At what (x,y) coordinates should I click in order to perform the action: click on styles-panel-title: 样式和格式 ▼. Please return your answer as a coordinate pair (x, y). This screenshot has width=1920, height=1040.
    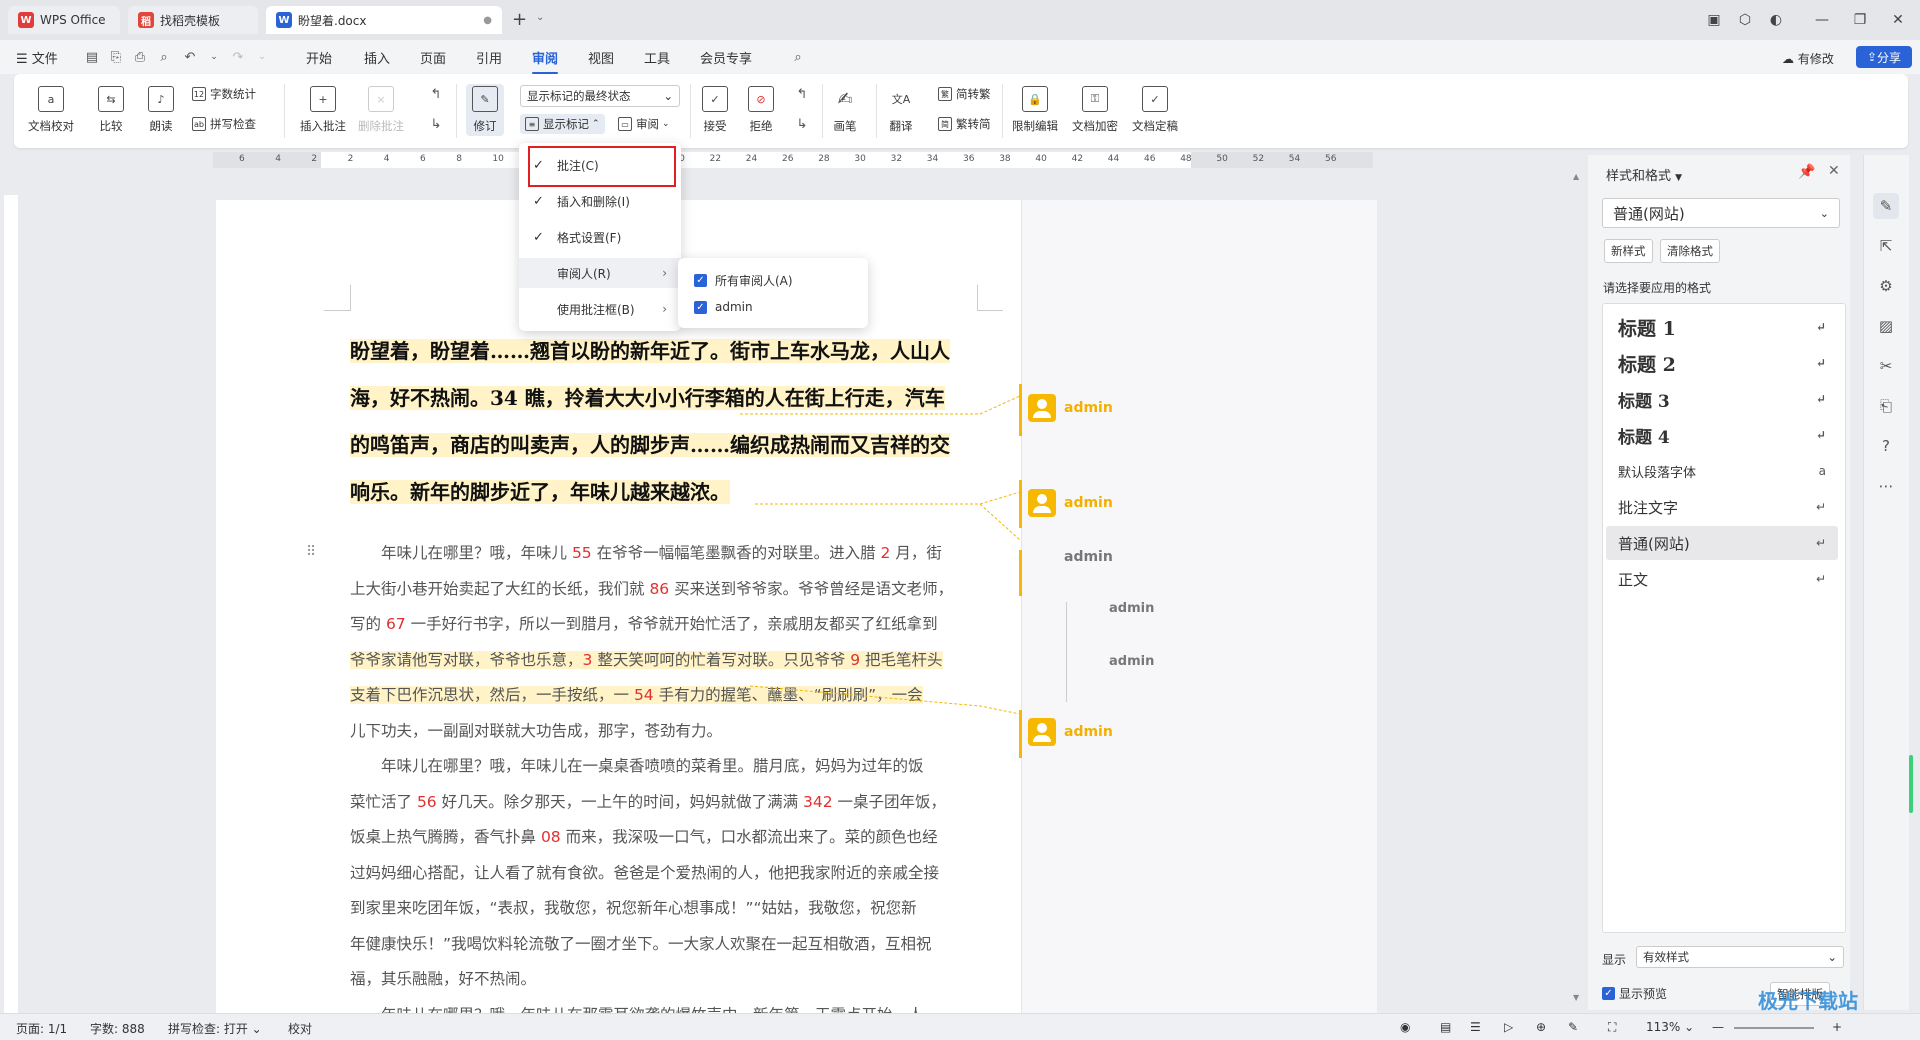
    Looking at the image, I should click on (1644, 174).